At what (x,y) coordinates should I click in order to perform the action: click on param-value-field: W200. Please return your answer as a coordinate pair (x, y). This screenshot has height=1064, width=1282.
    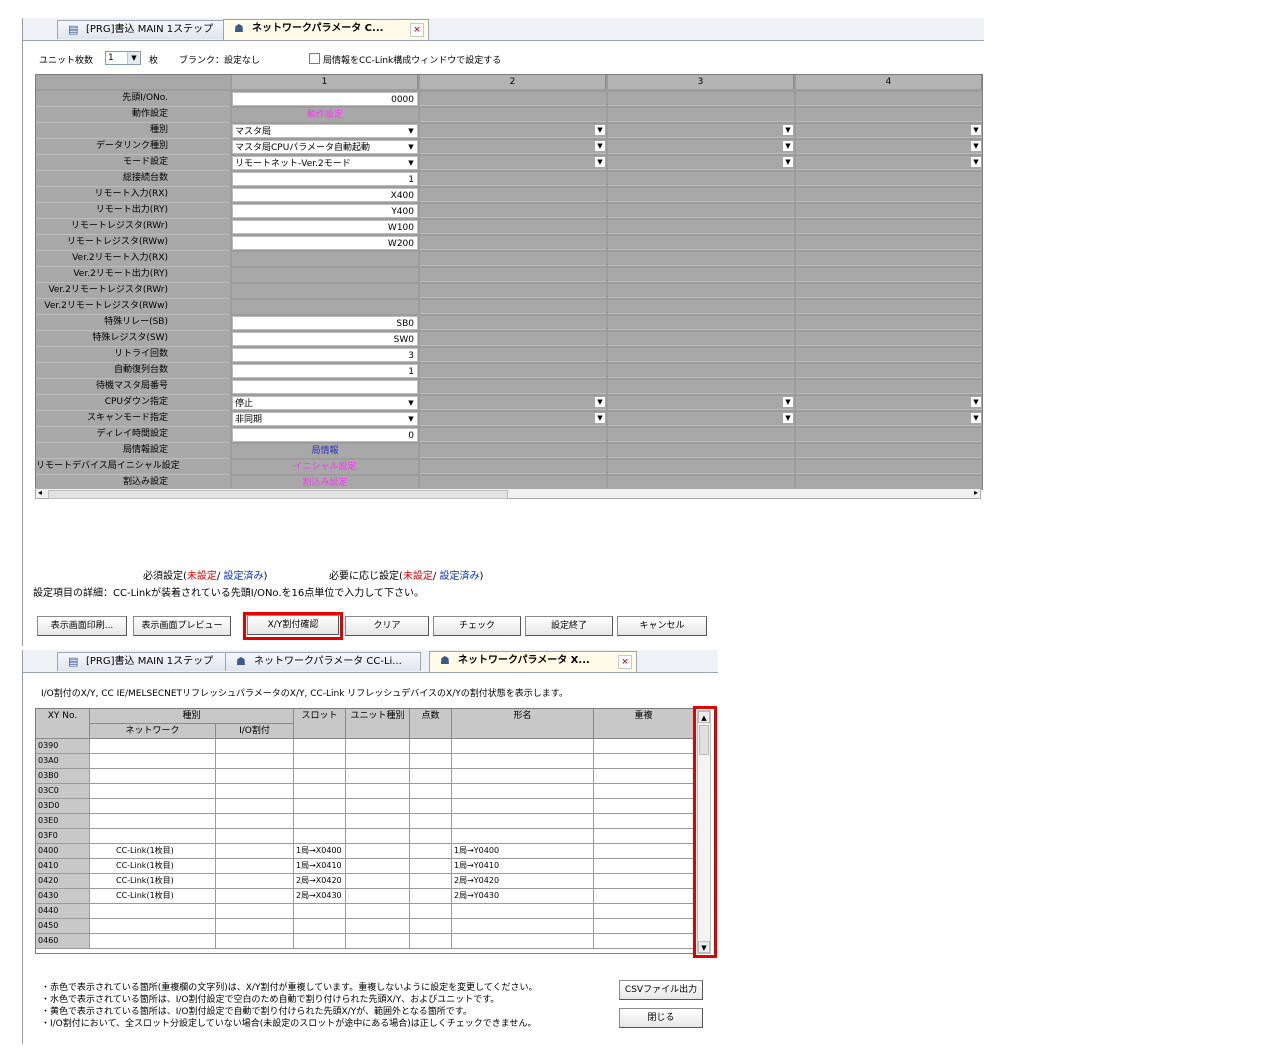
    Looking at the image, I should click on (325, 243).